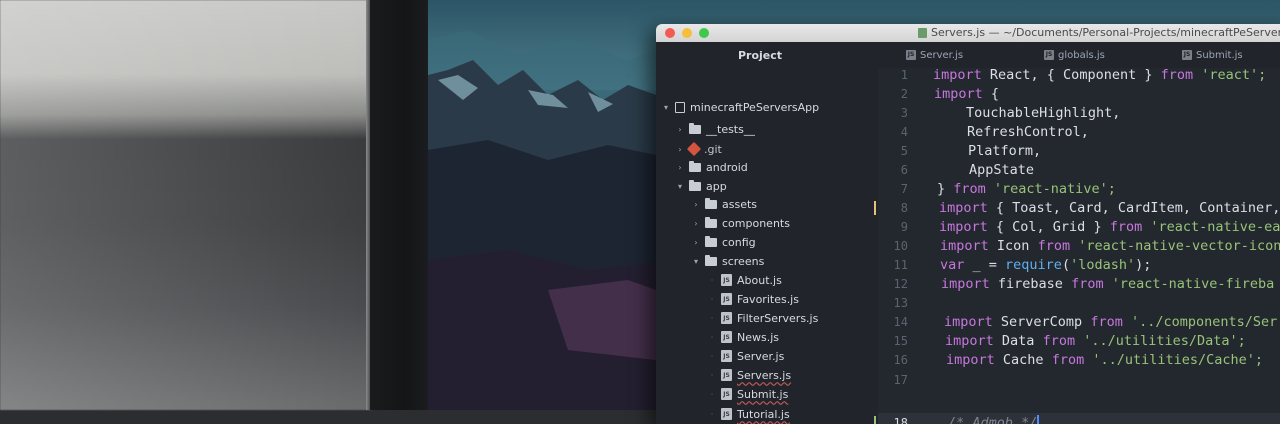  What do you see at coordinates (1079, 188) in the screenshot?
I see `code-line: 7 } from 'react-native';` at bounding box center [1079, 188].